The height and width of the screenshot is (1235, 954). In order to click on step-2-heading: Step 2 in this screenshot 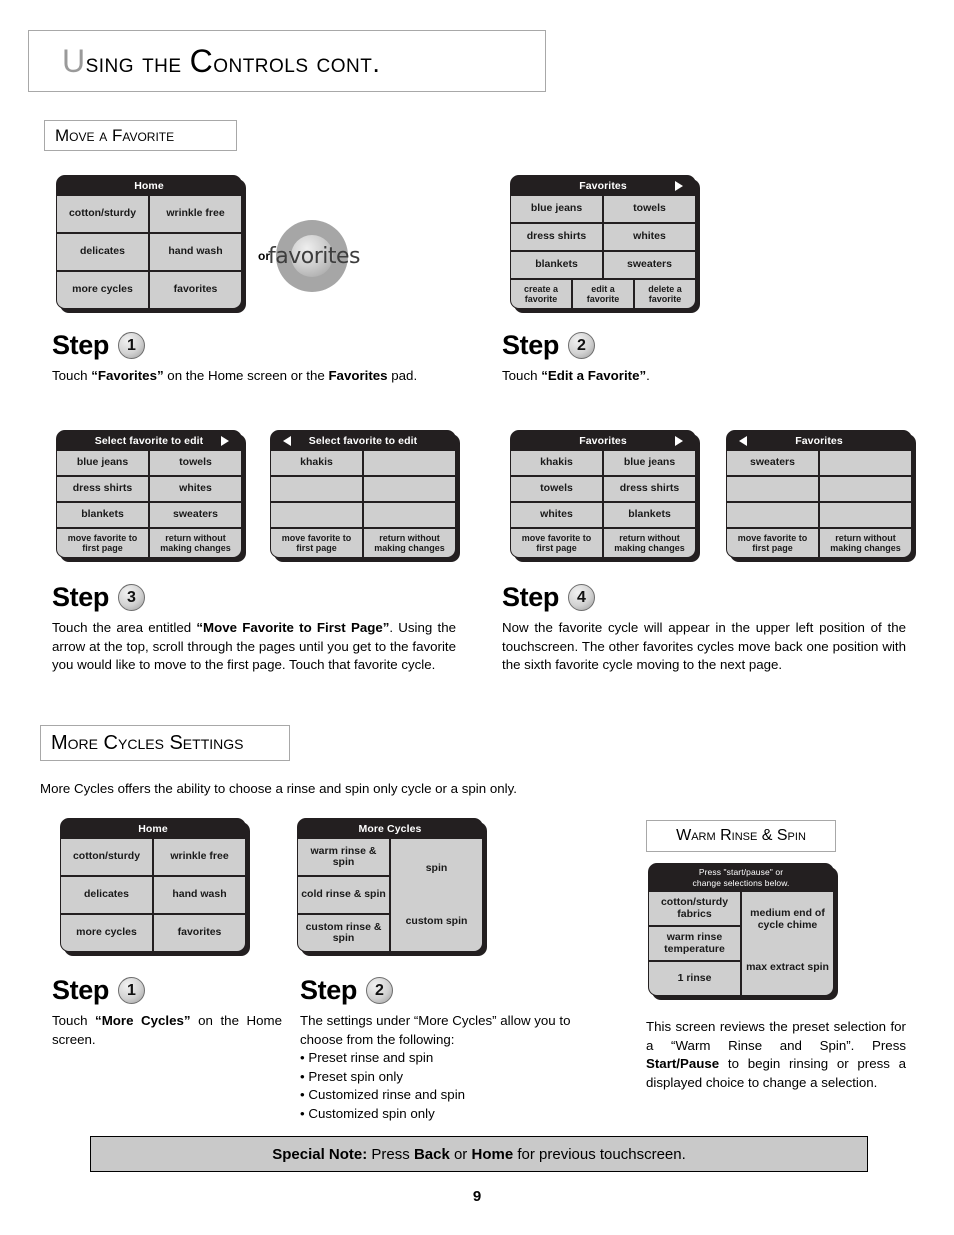, I will do `click(702, 345)`.